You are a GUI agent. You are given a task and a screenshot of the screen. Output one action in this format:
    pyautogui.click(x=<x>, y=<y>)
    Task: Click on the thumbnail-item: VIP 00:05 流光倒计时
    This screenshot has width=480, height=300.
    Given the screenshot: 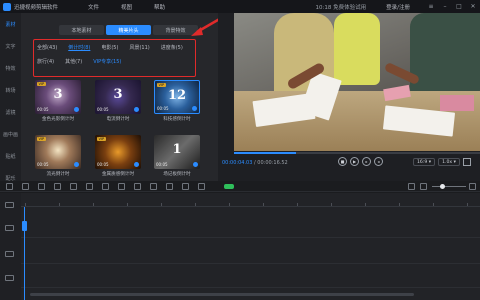 What is the action you would take?
    pyautogui.click(x=58, y=156)
    